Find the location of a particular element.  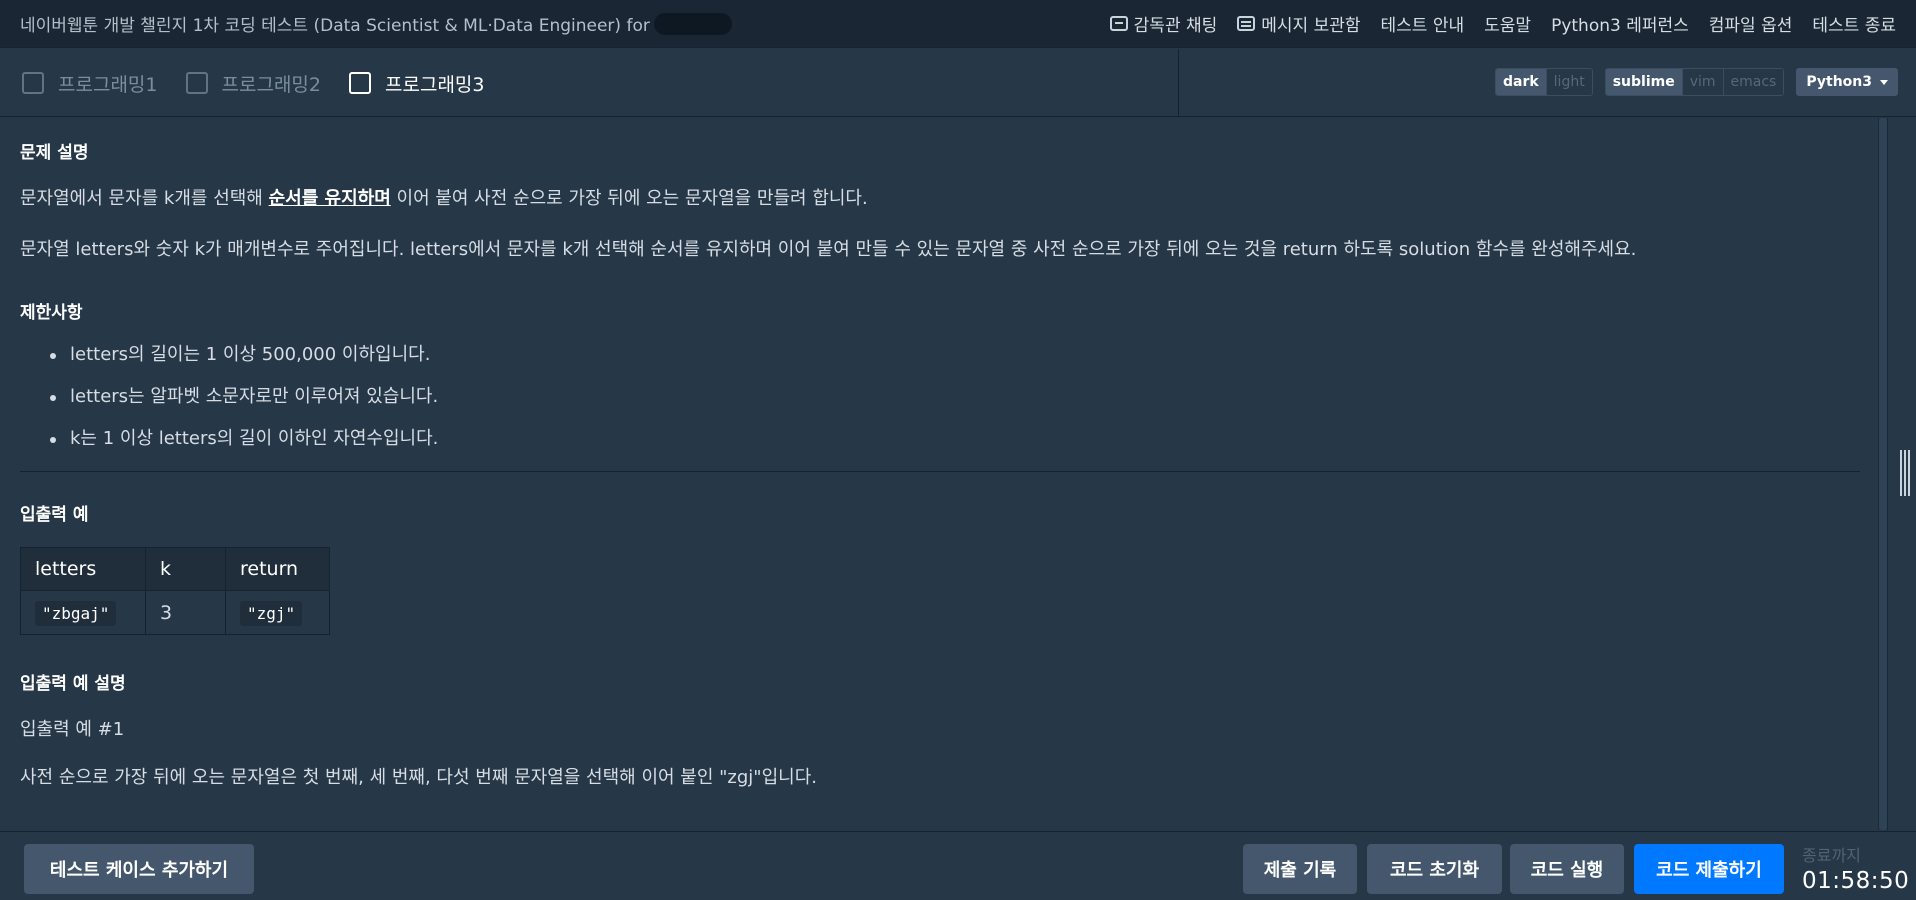

nav-test-guide-label: 테스트 안내 is located at coordinates (1422, 26).